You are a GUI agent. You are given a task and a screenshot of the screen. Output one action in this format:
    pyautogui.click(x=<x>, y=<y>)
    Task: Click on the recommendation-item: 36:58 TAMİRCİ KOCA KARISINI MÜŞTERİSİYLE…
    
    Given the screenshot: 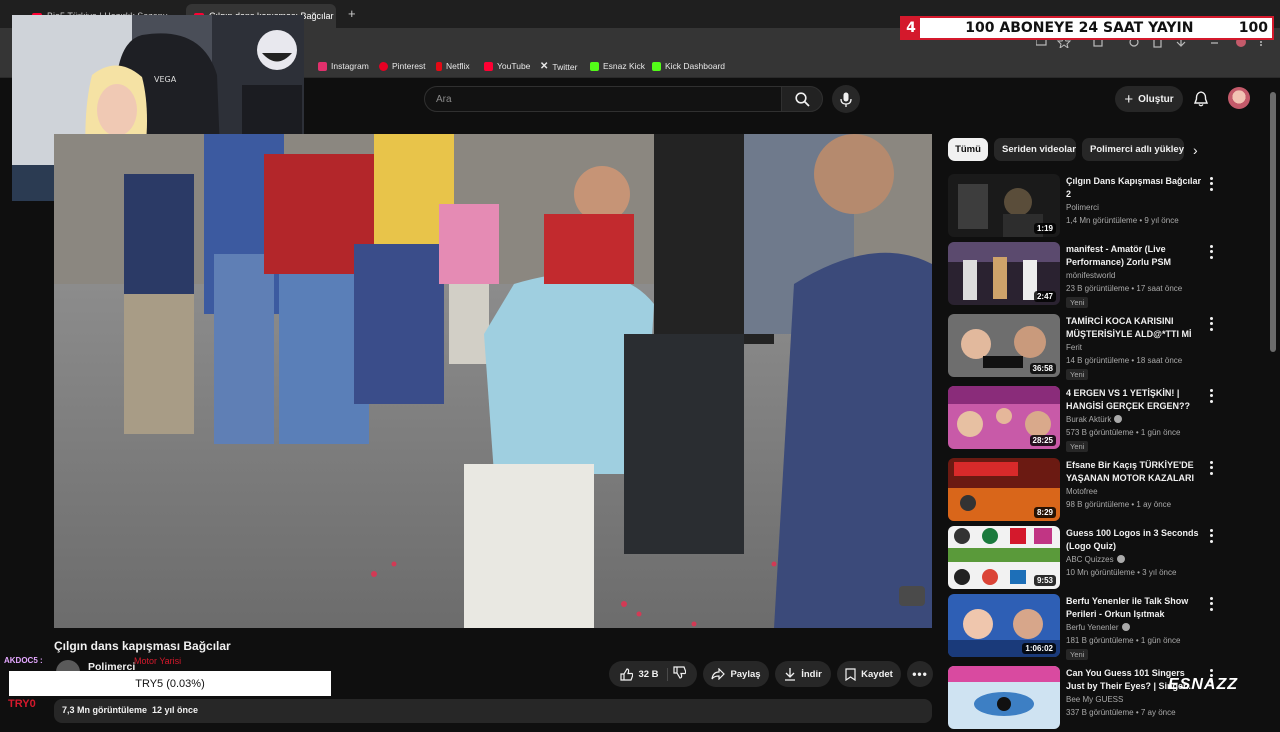 What is the action you would take?
    pyautogui.click(x=1113, y=347)
    